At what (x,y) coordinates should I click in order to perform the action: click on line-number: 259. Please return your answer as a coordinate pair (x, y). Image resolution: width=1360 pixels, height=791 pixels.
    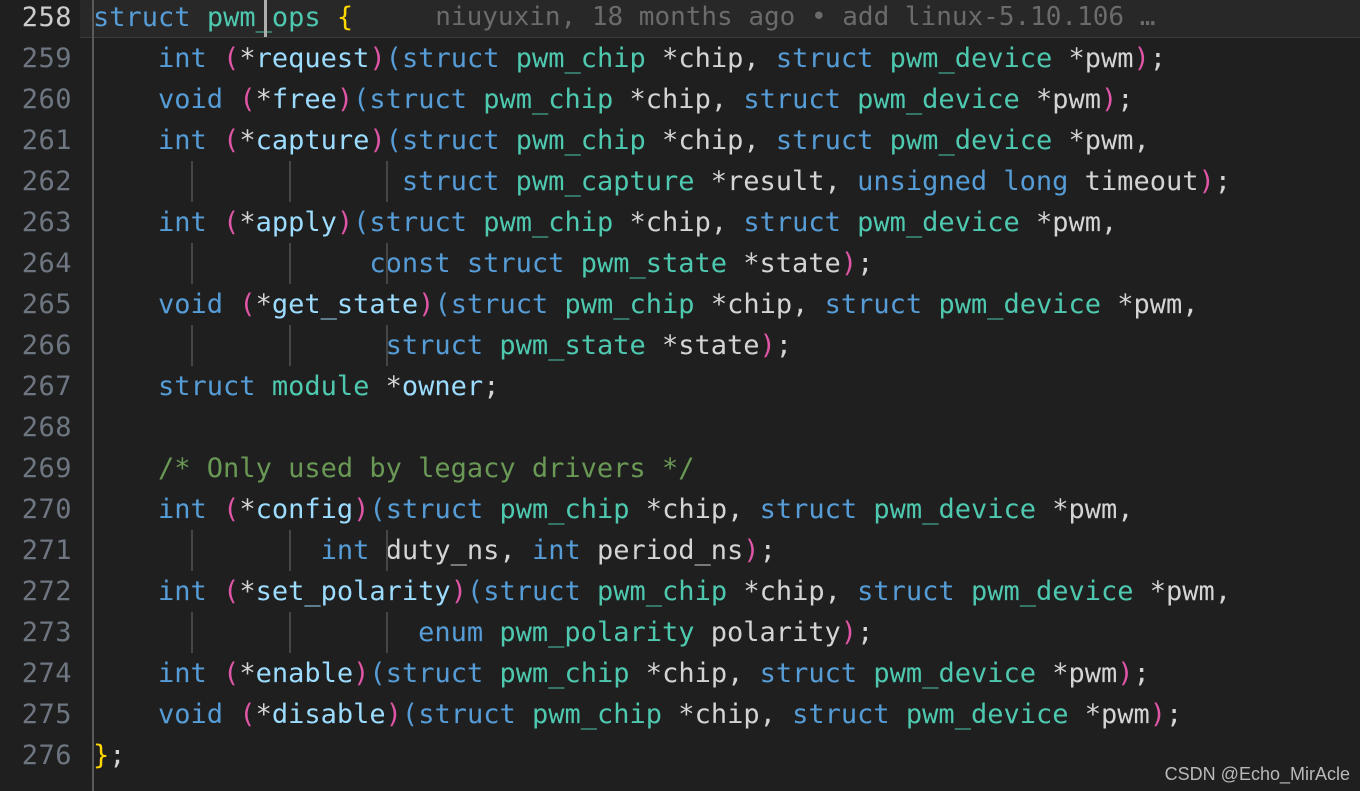
    Looking at the image, I should click on (36, 58).